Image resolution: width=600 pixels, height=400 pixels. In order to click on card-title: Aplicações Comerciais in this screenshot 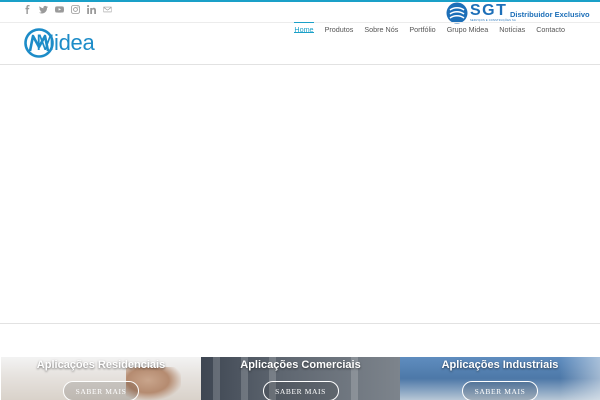, I will do `click(300, 365)`.